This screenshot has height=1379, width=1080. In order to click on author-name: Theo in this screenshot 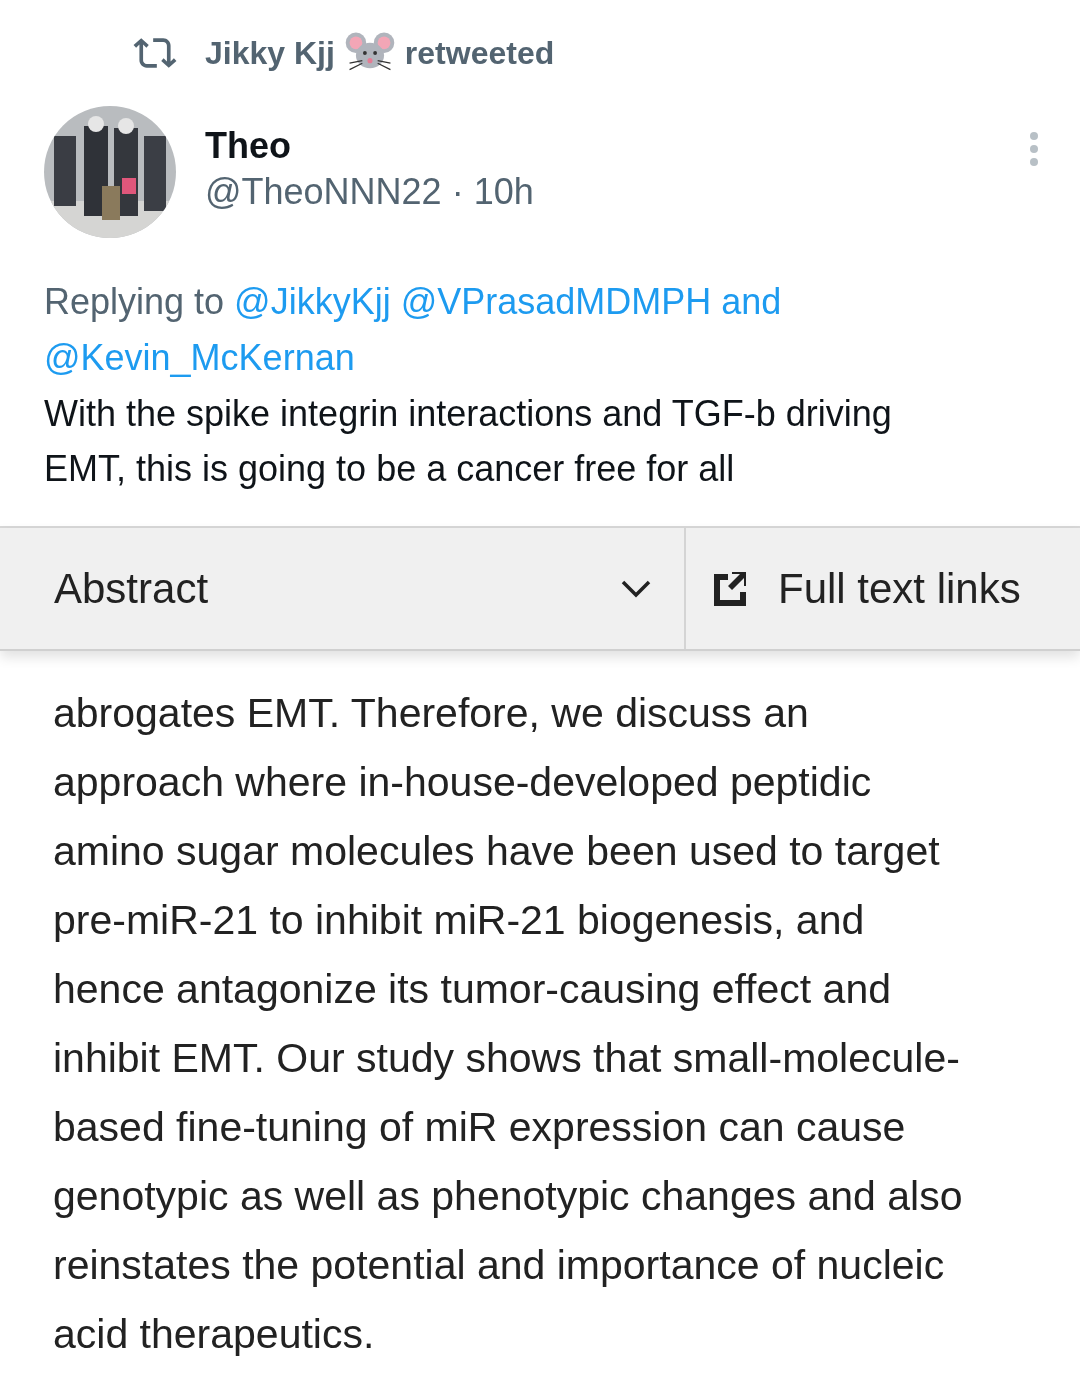, I will do `click(616, 146)`.